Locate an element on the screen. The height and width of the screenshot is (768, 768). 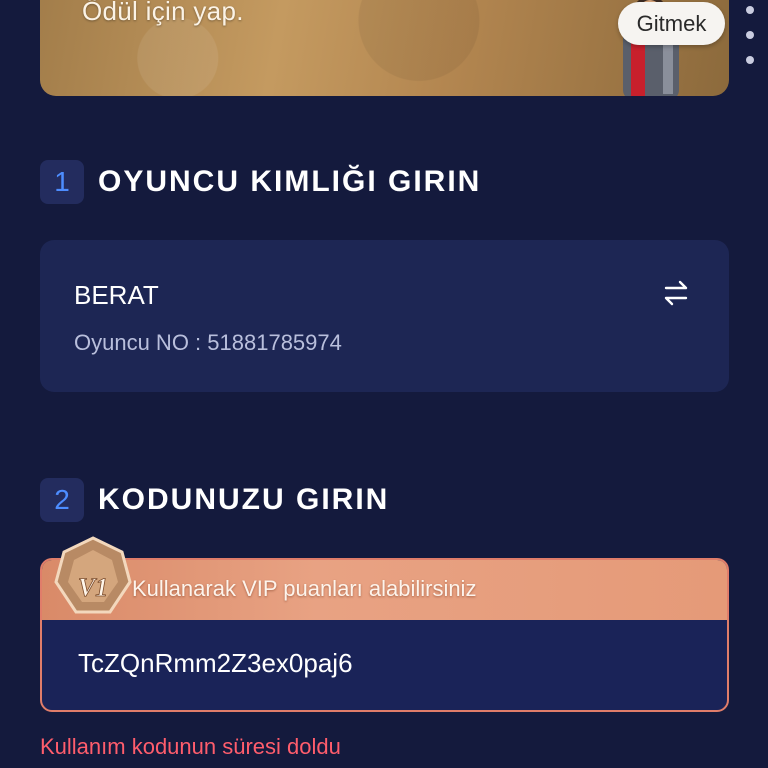
player-id-label: Oyuncu NO : is located at coordinates (141, 342).